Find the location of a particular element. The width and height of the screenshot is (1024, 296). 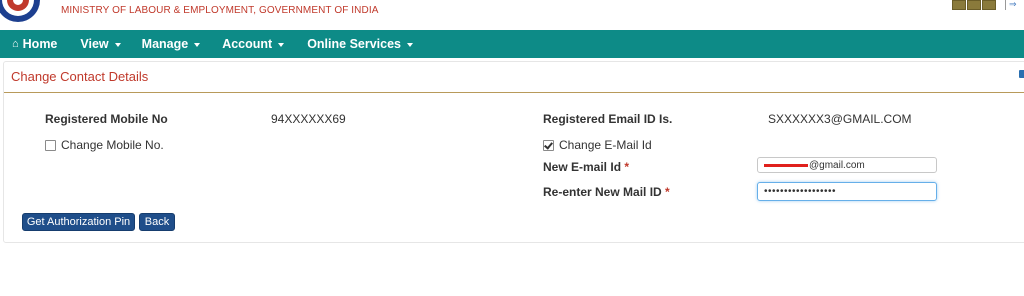

get-authorization-pin-button: Get Authorization Pin is located at coordinates (78, 222).